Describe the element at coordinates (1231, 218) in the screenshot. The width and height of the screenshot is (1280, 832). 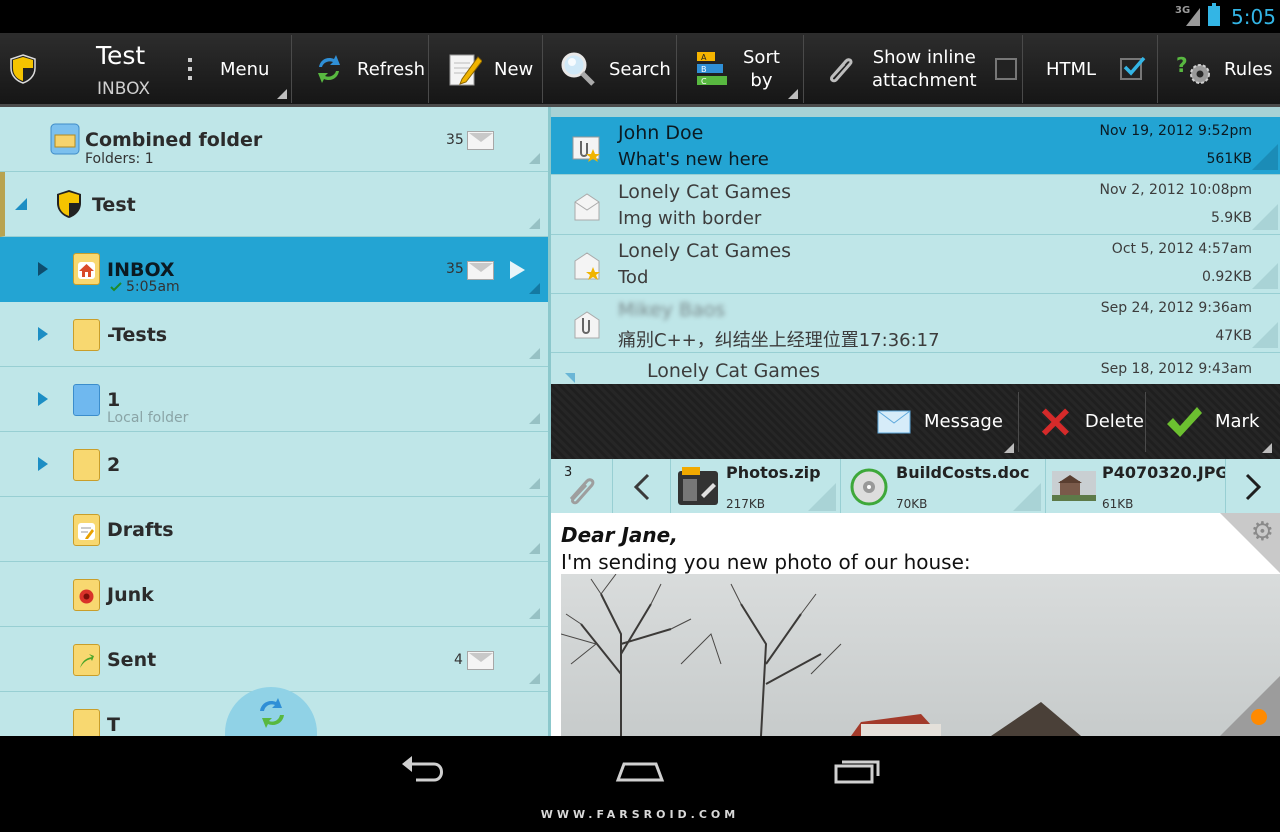
I see `message-size: 5.9KB` at that location.